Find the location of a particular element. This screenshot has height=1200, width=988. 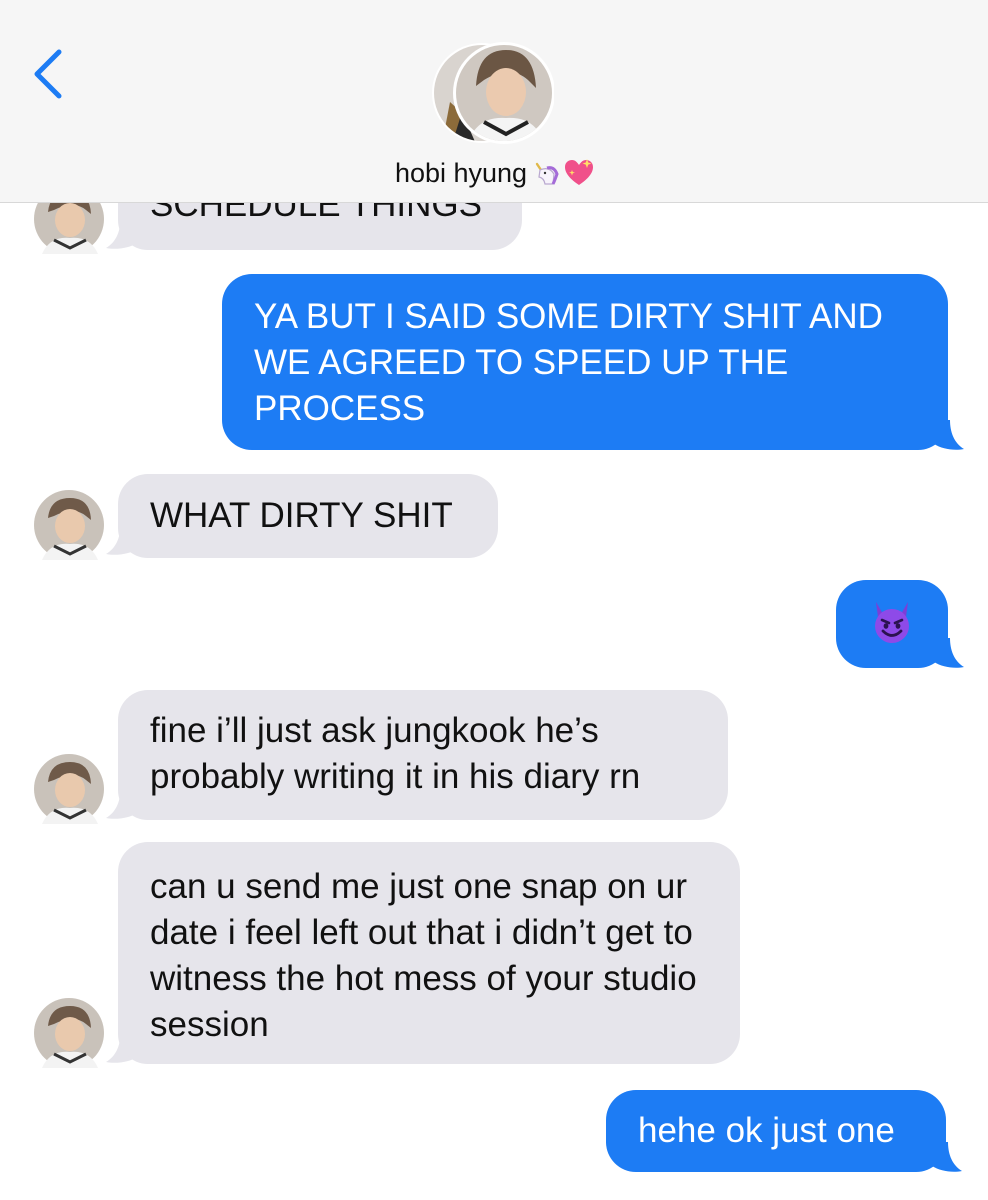

smiling-devil-icon is located at coordinates (892, 622).